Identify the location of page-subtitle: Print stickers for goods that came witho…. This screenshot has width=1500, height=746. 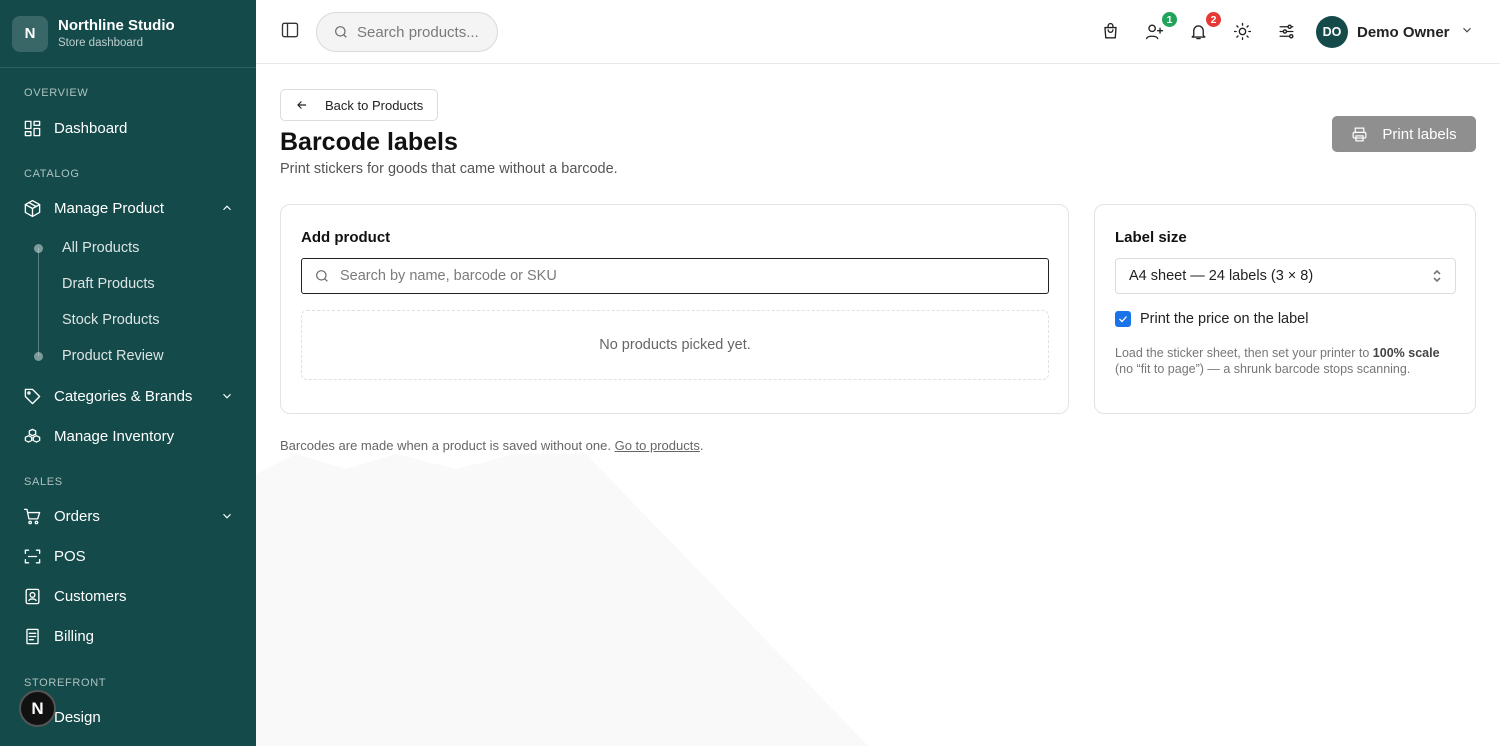
(449, 169).